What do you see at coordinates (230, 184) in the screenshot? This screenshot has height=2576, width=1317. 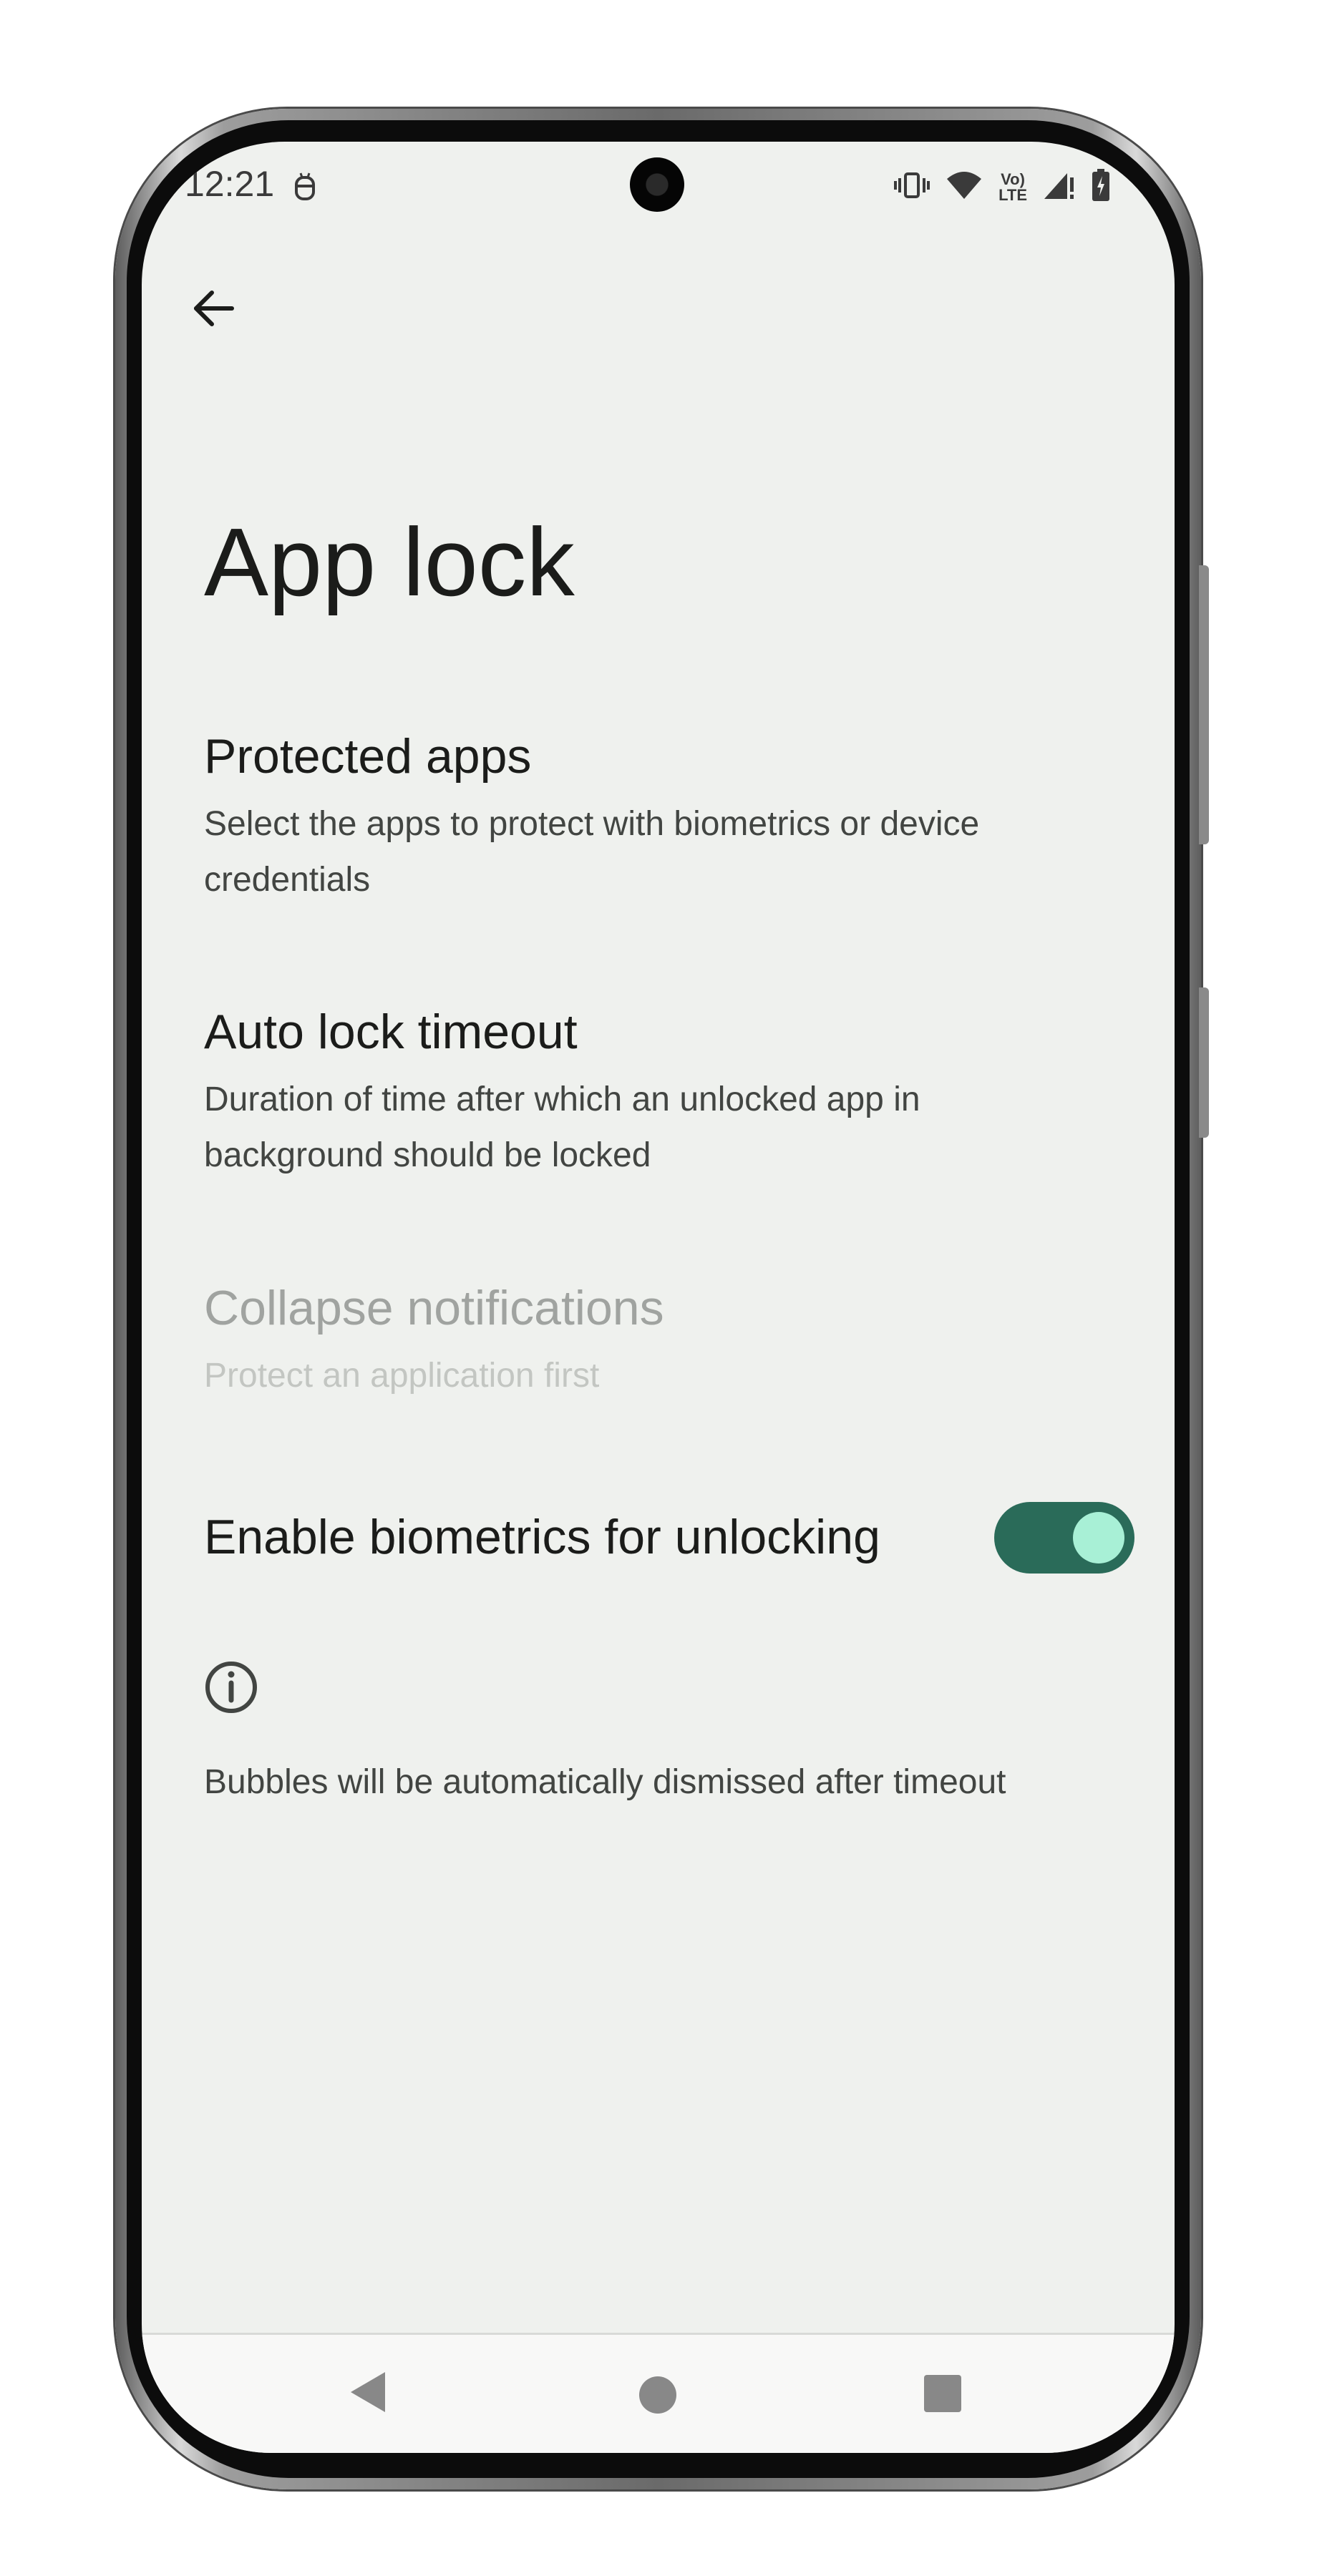 I see `status-time: 12:21` at bounding box center [230, 184].